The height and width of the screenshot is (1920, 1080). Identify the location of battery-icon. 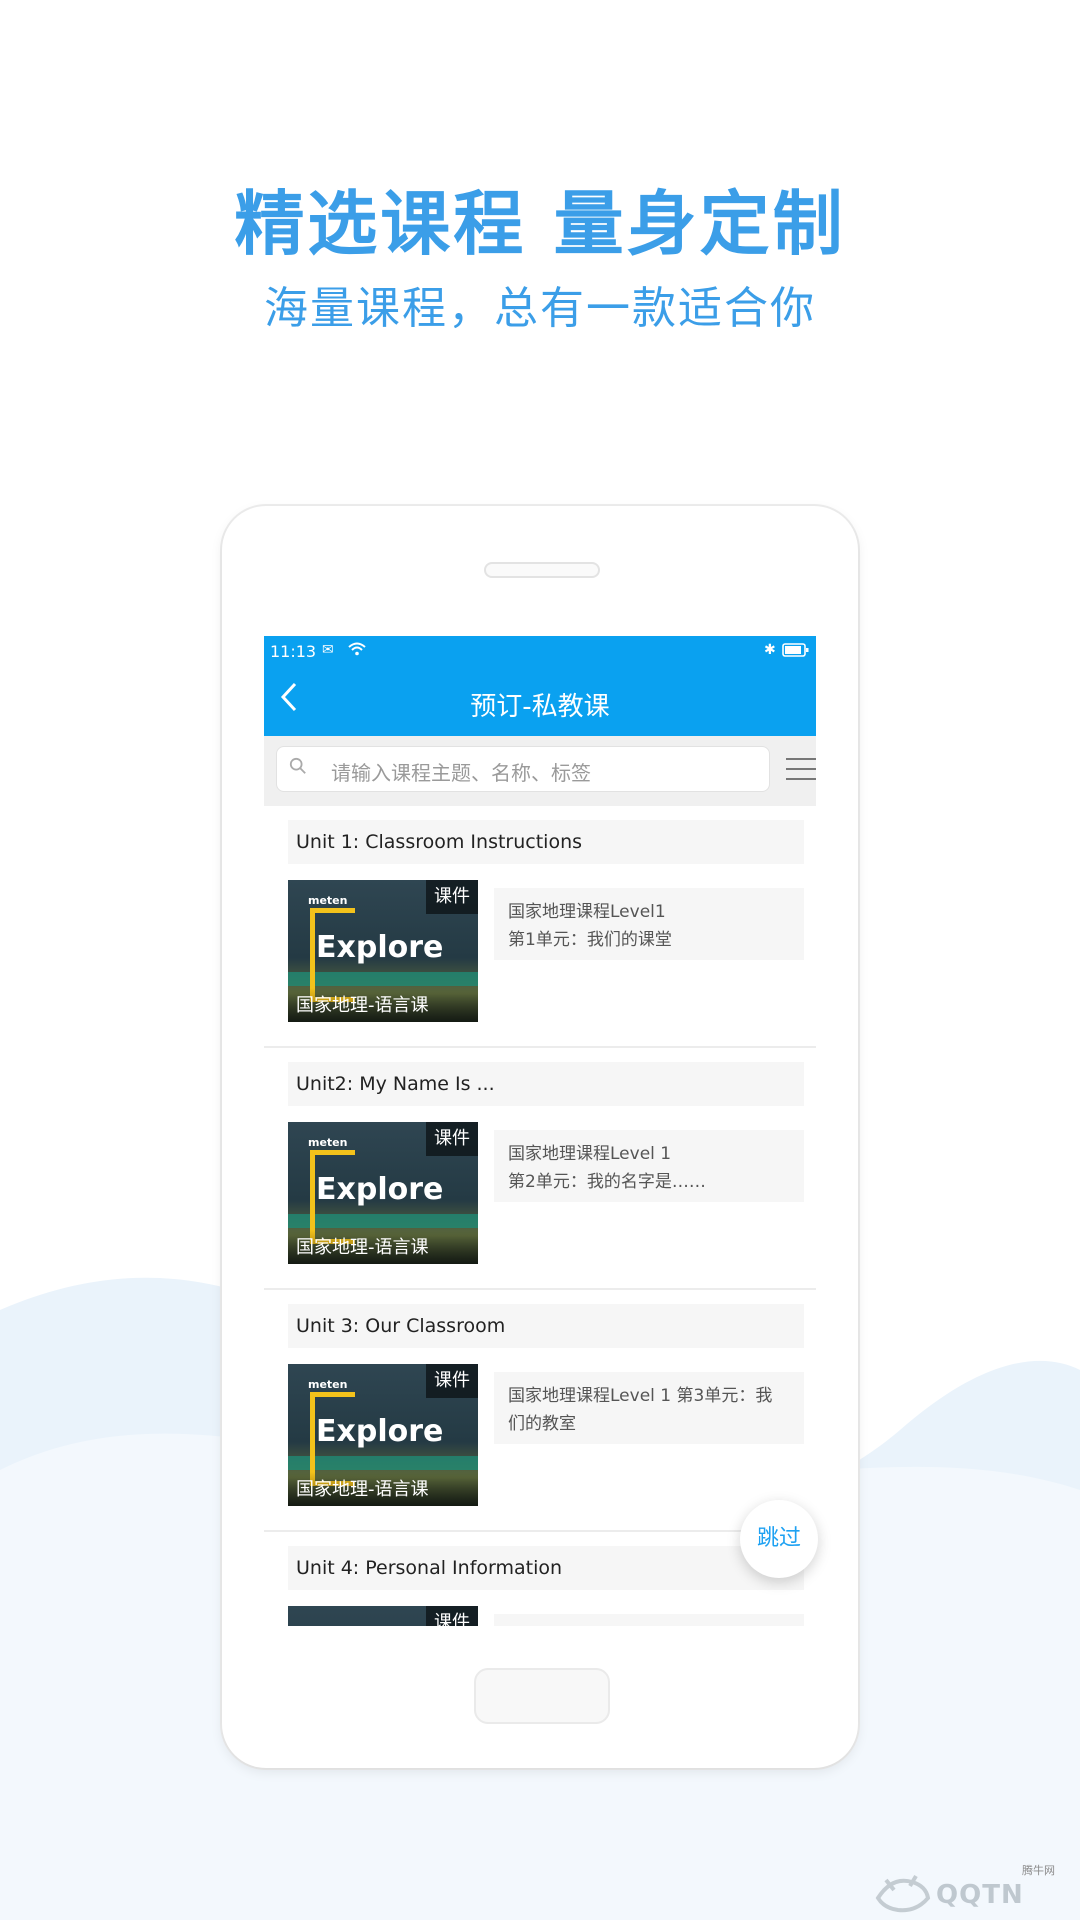
(796, 652).